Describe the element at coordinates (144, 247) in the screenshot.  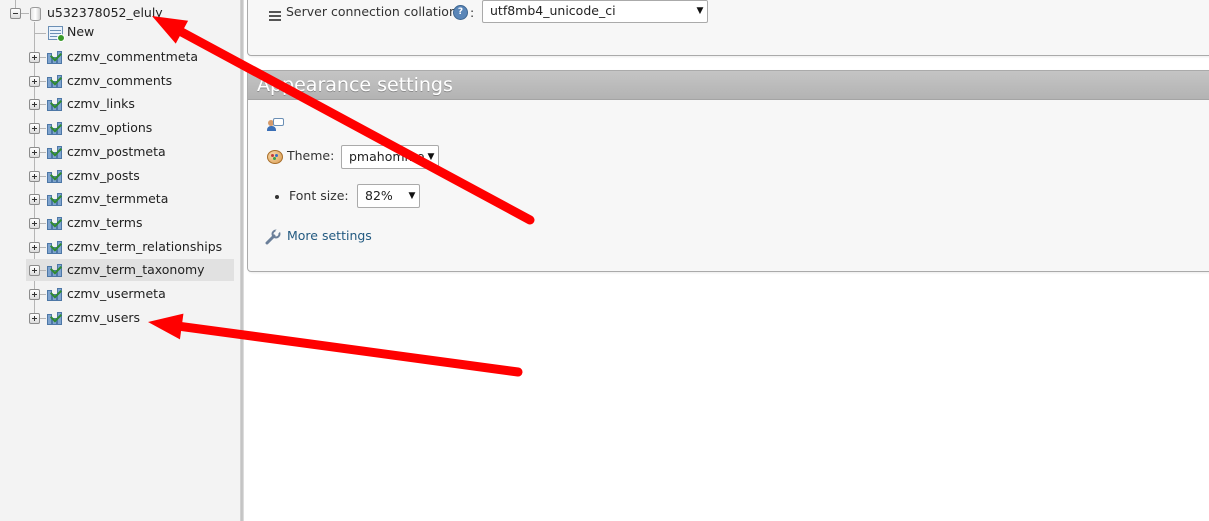
I see `table-name-link: czmv_term_relationships` at that location.